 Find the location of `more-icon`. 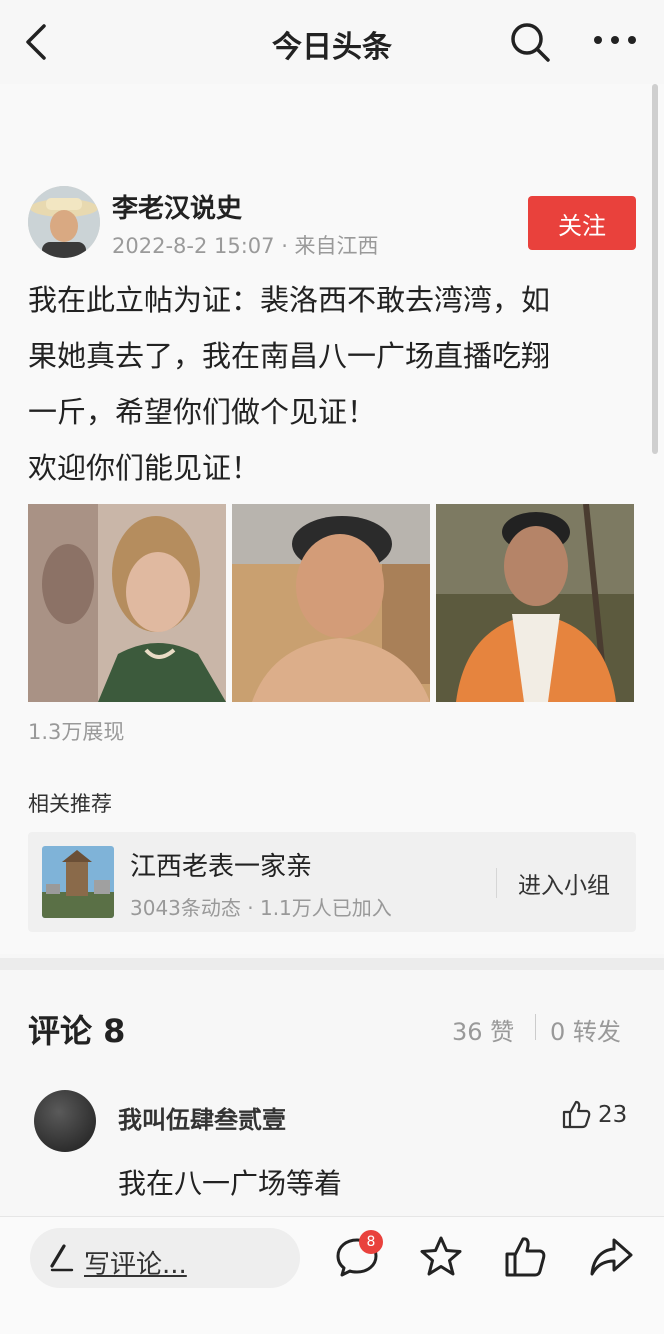

more-icon is located at coordinates (615, 40).